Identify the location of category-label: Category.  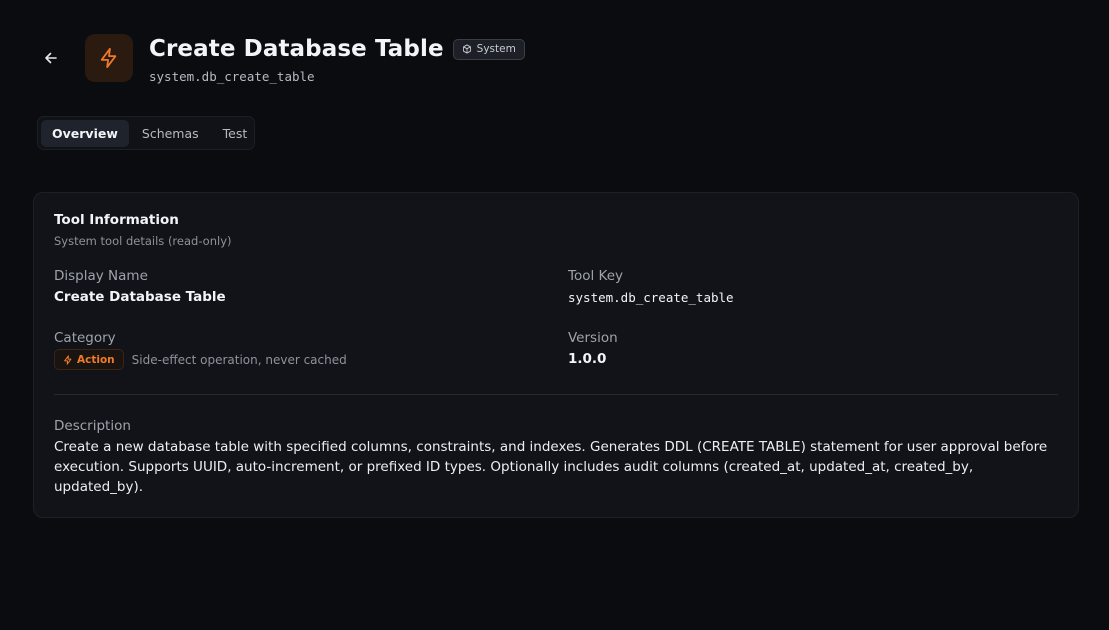
(85, 338).